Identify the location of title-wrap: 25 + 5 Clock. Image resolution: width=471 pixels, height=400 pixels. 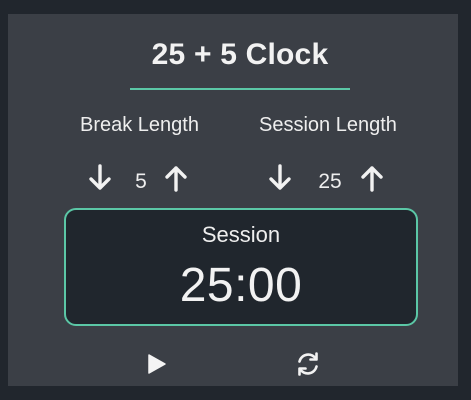
(239, 55).